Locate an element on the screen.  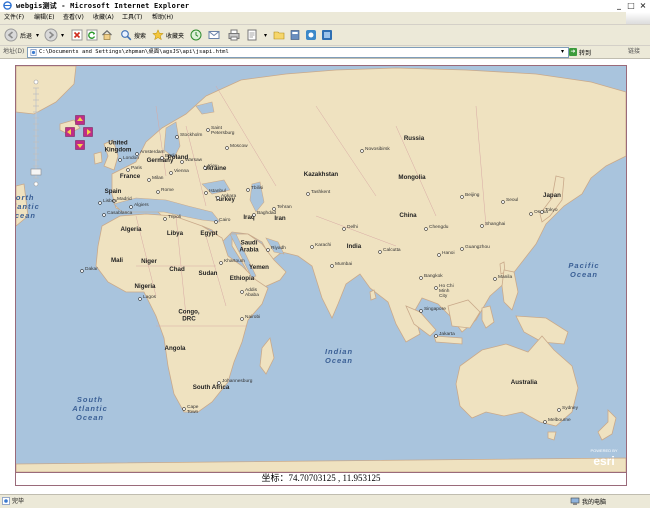
security-zone: 我的电脑 is located at coordinates (588, 501).